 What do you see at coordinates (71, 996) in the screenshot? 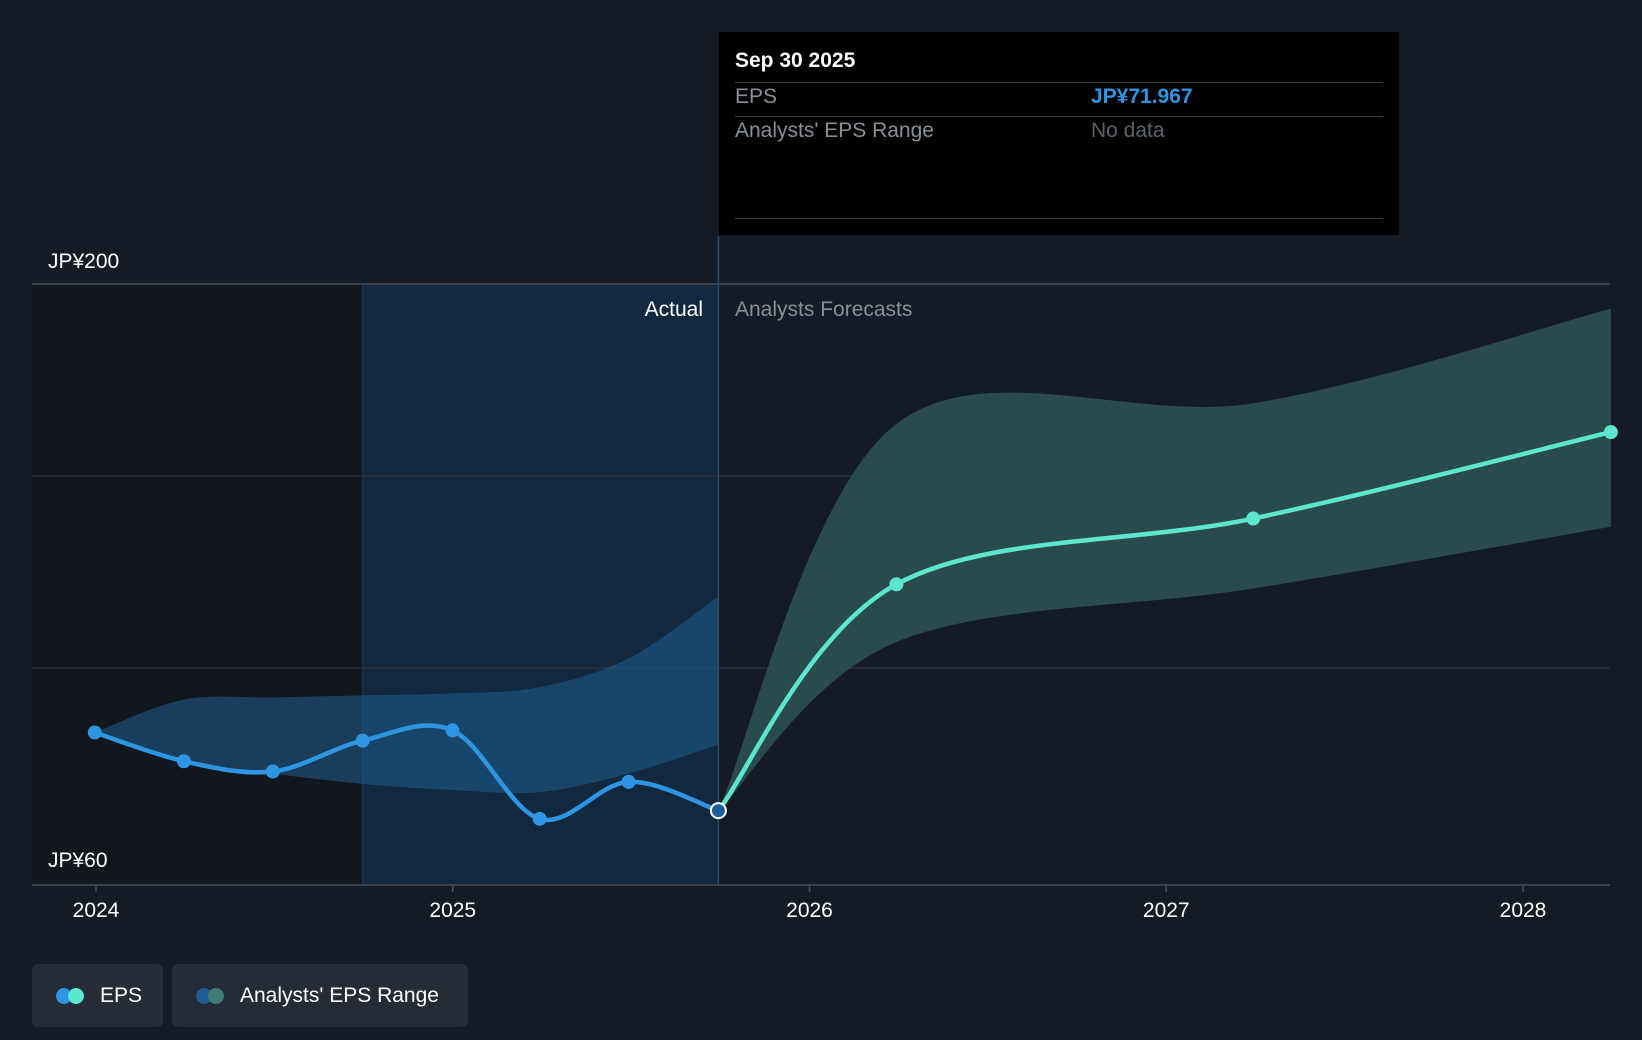
I see `eps-legend-icon` at bounding box center [71, 996].